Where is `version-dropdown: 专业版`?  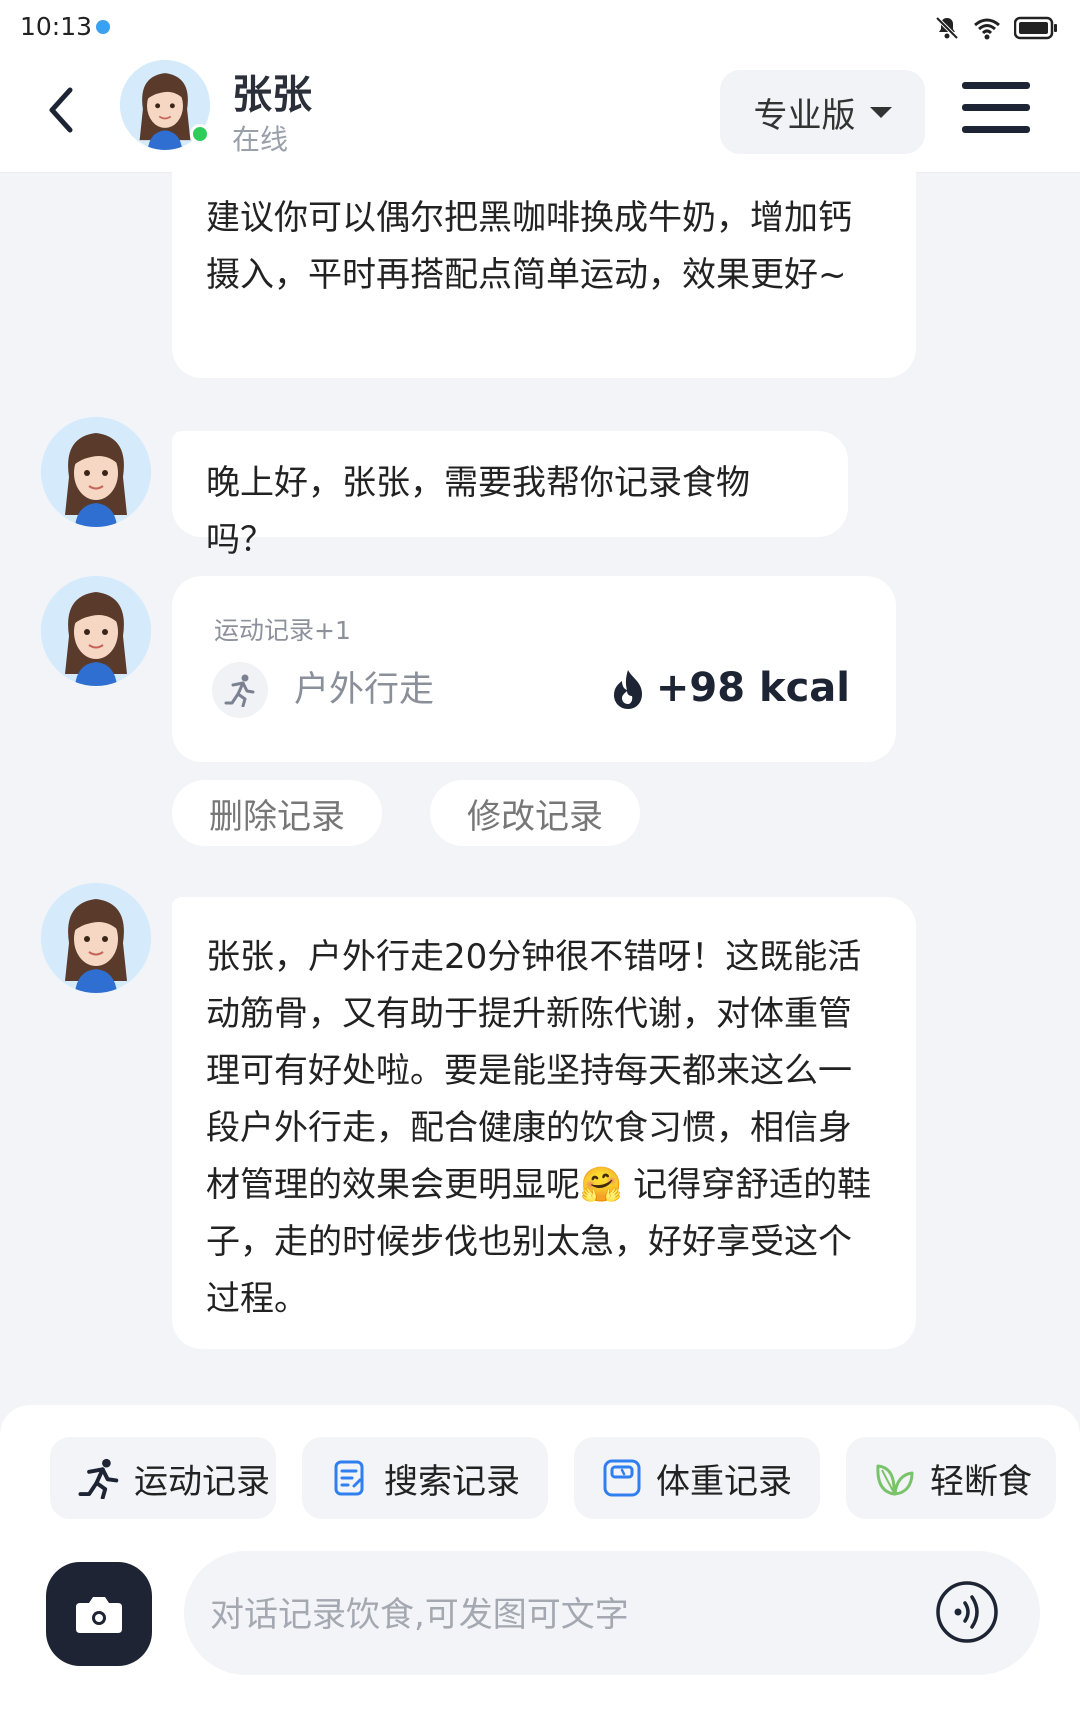 version-dropdown: 专业版 is located at coordinates (822, 112).